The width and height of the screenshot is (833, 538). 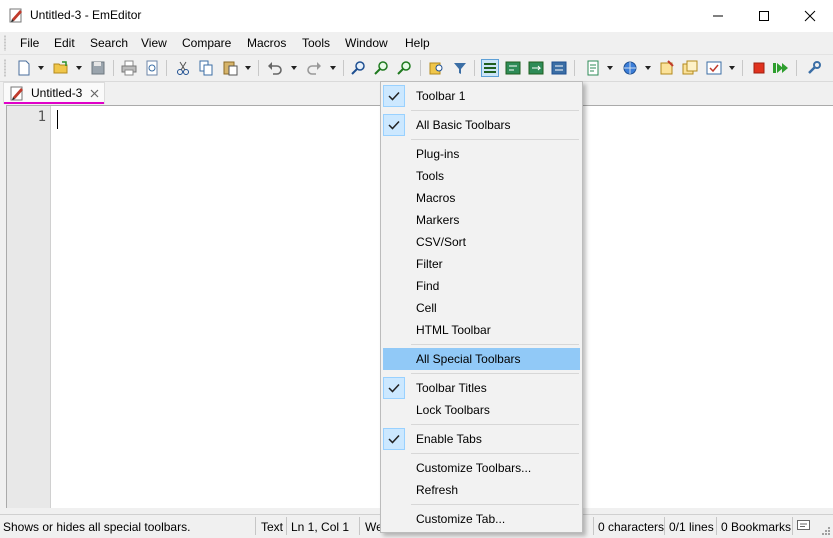 I want to click on menu-window: Window, so click(x=366, y=43).